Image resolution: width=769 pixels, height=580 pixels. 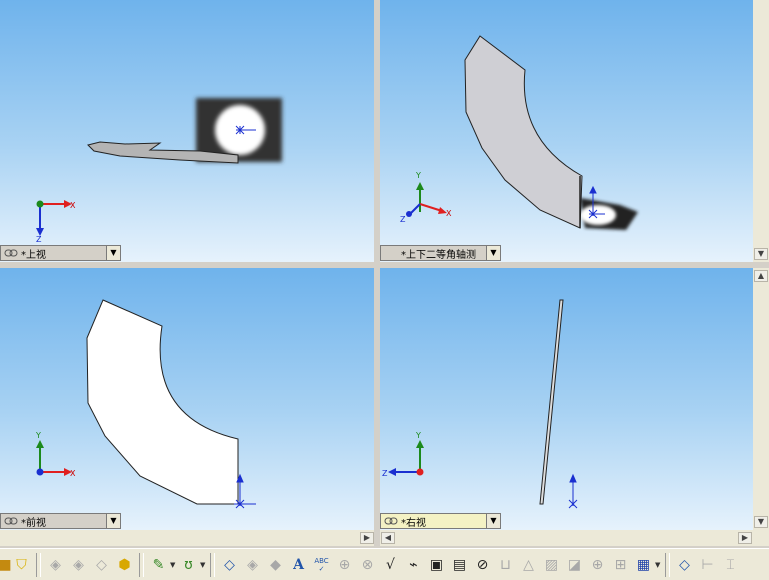 I want to click on note-icon: ◈, so click(x=252, y=564).